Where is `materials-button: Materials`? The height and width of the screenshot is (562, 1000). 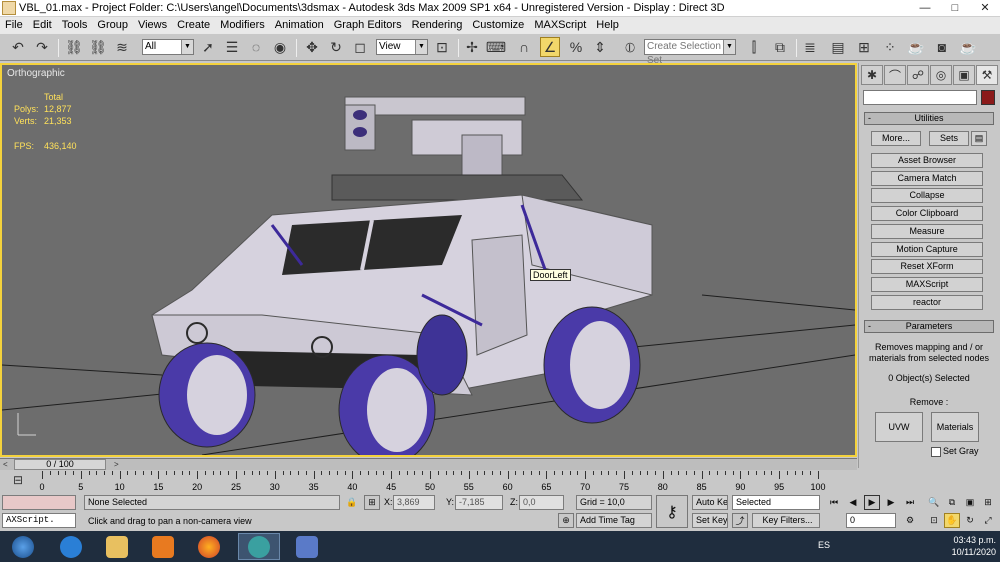 materials-button: Materials is located at coordinates (955, 427).